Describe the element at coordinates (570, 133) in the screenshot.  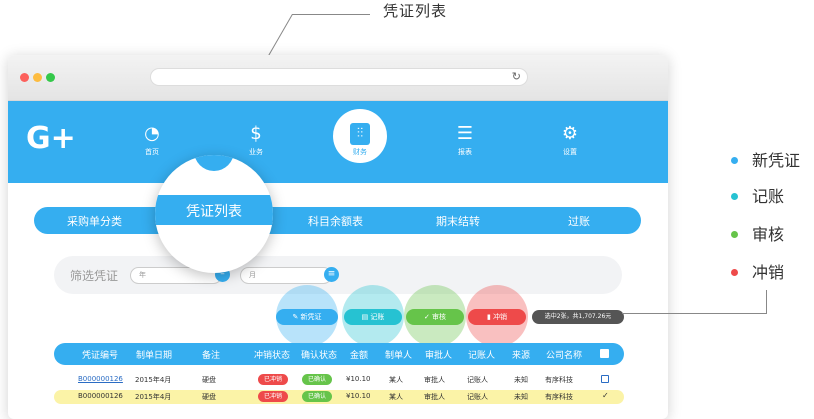
I see `gear-icon: ⚙` at that location.